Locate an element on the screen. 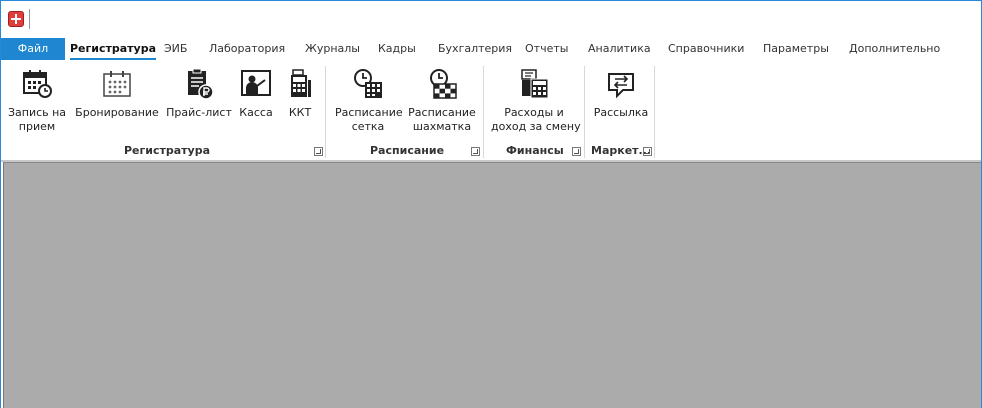 The image size is (982, 408). tab-journals: Журналы is located at coordinates (332, 49).